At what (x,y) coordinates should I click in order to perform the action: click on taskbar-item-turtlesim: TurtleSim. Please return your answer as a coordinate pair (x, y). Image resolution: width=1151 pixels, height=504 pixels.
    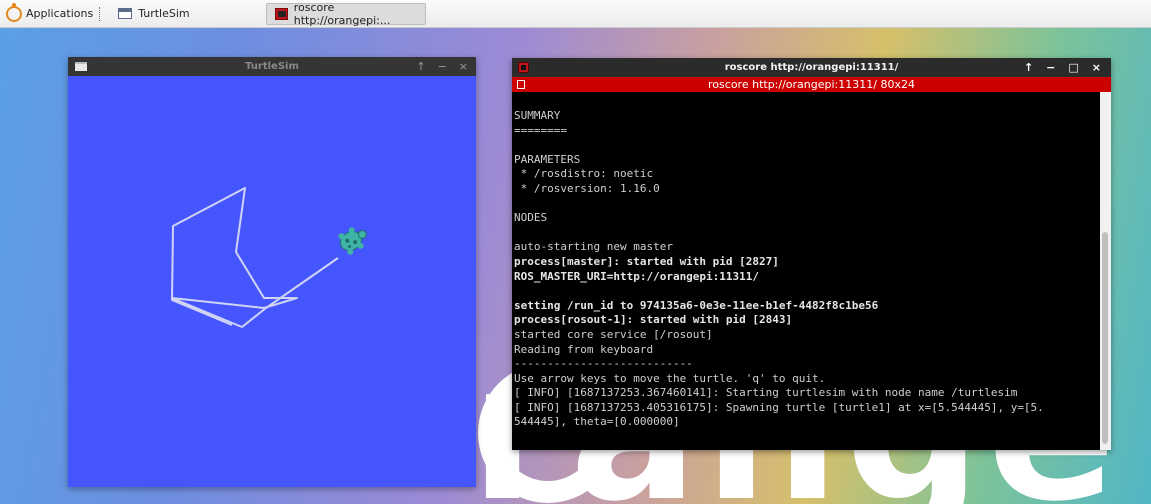
    Looking at the image, I should click on (186, 14).